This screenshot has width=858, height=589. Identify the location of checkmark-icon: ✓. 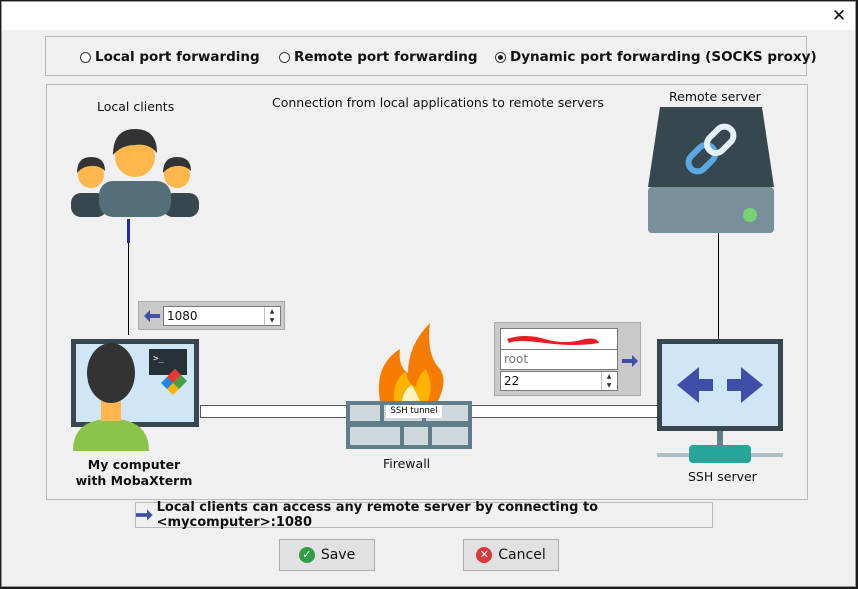
(306, 555).